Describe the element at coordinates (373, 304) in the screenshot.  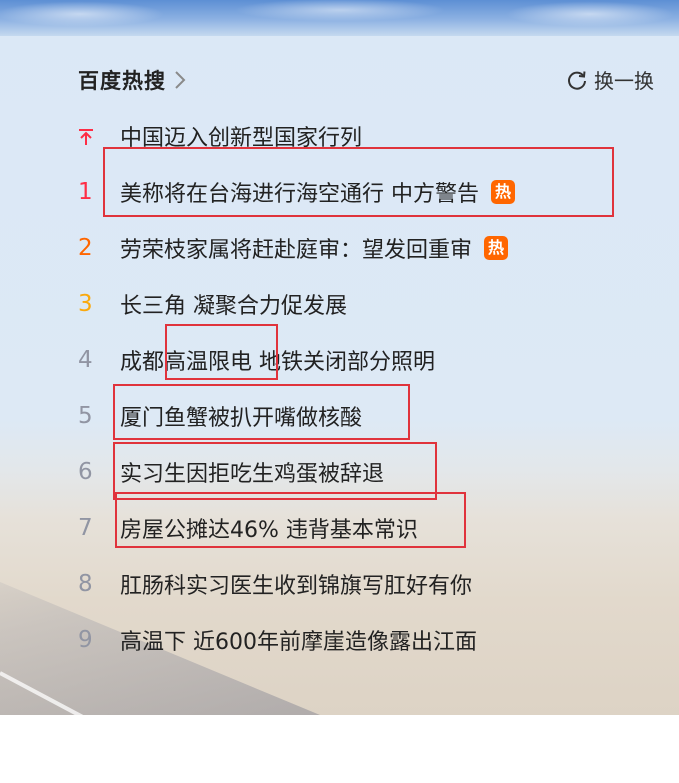
I see `hot-search-item-3: 3 长三角 凝聚合力促发展` at that location.